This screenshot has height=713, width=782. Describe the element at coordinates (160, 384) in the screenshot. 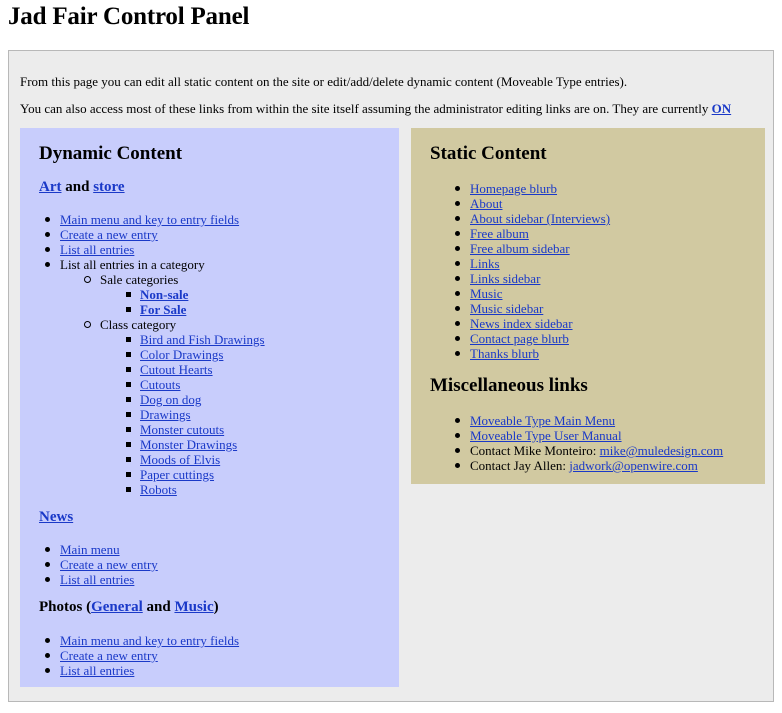

I see `art-label-cutouts: Cutouts` at that location.